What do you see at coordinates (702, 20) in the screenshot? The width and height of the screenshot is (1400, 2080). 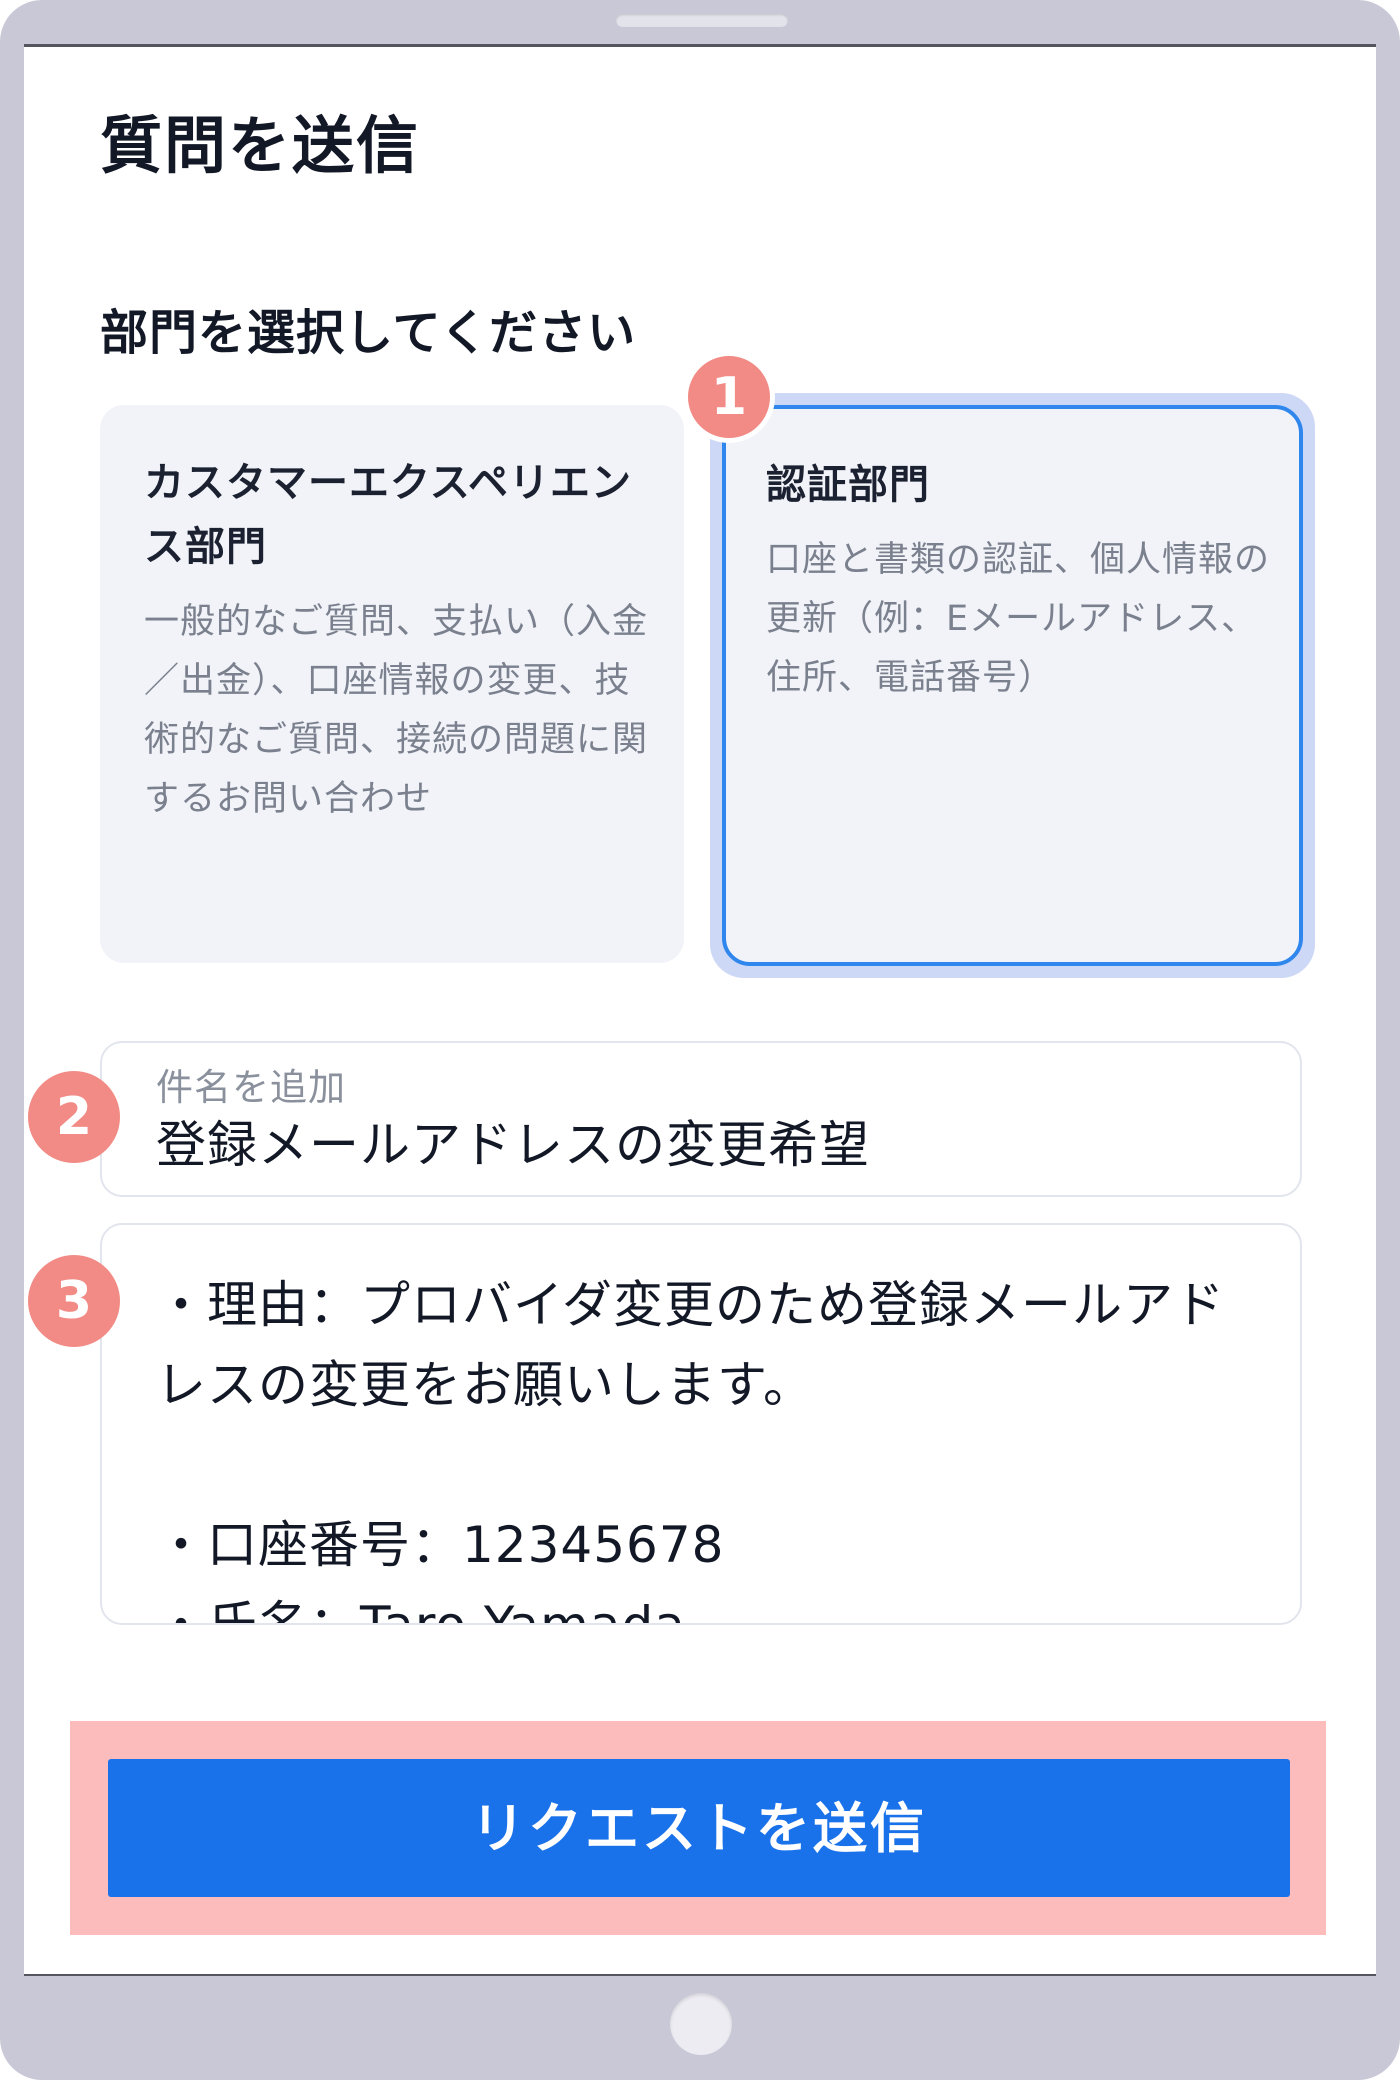 I see `speaker-grille` at bounding box center [702, 20].